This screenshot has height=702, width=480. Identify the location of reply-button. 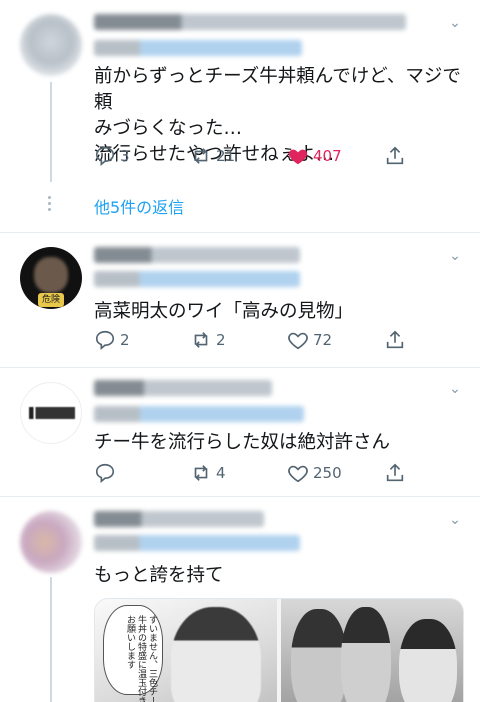
(107, 473).